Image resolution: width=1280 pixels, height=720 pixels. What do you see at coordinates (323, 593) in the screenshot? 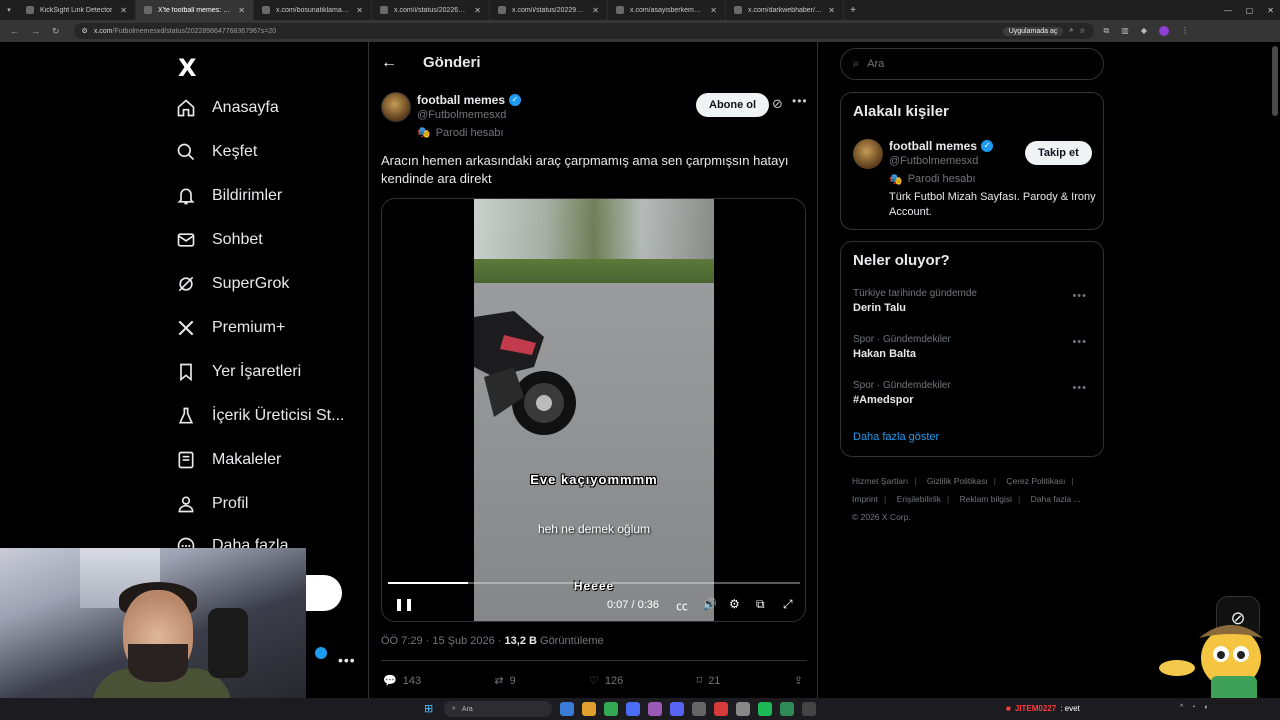
I see `post-compose-button` at bounding box center [323, 593].